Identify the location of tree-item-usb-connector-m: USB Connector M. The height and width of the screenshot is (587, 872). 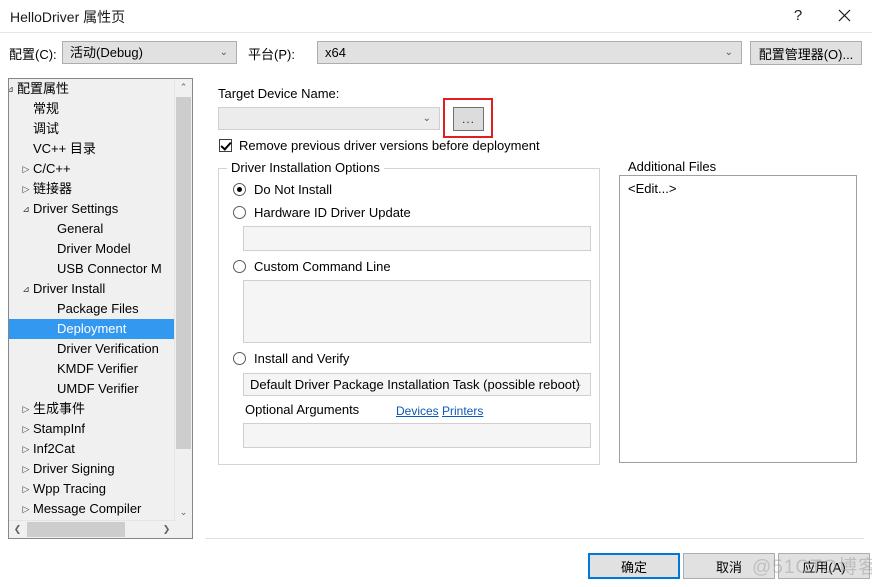
(92, 269).